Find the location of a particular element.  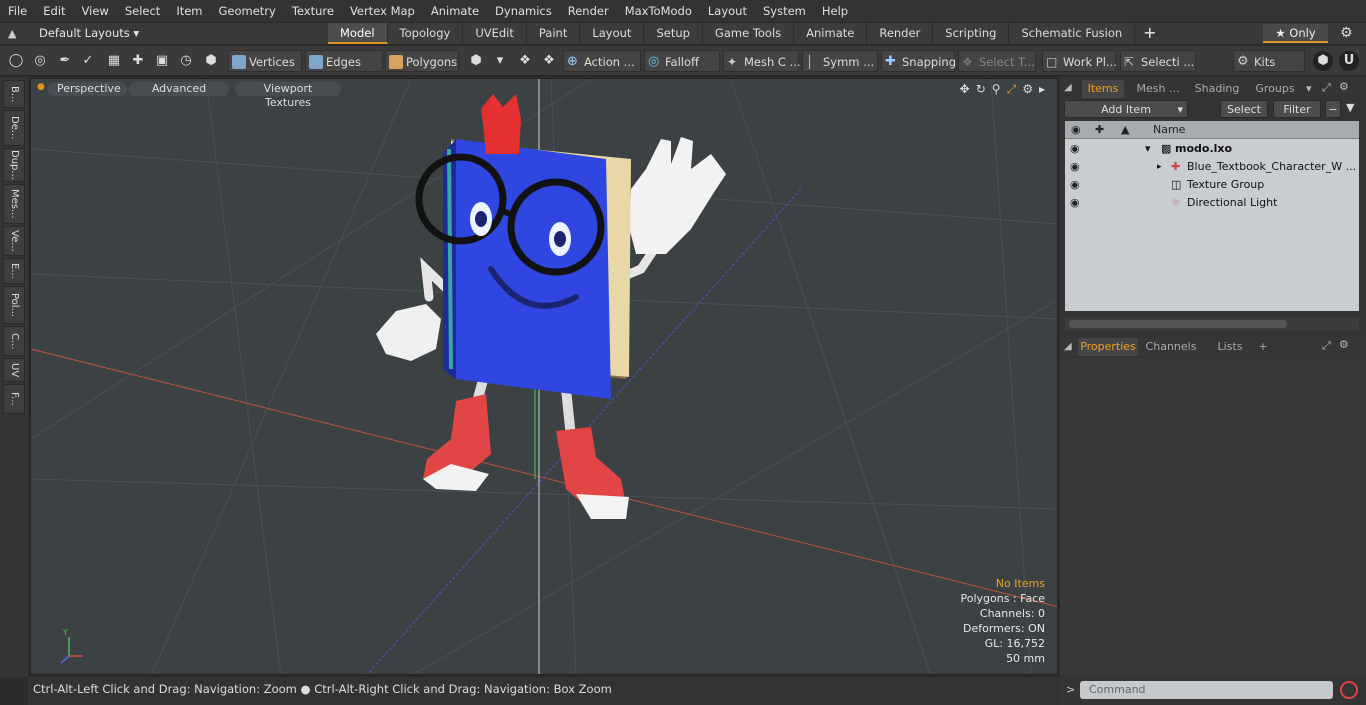

layout-arrow-icon: ▲ is located at coordinates (15, 34).